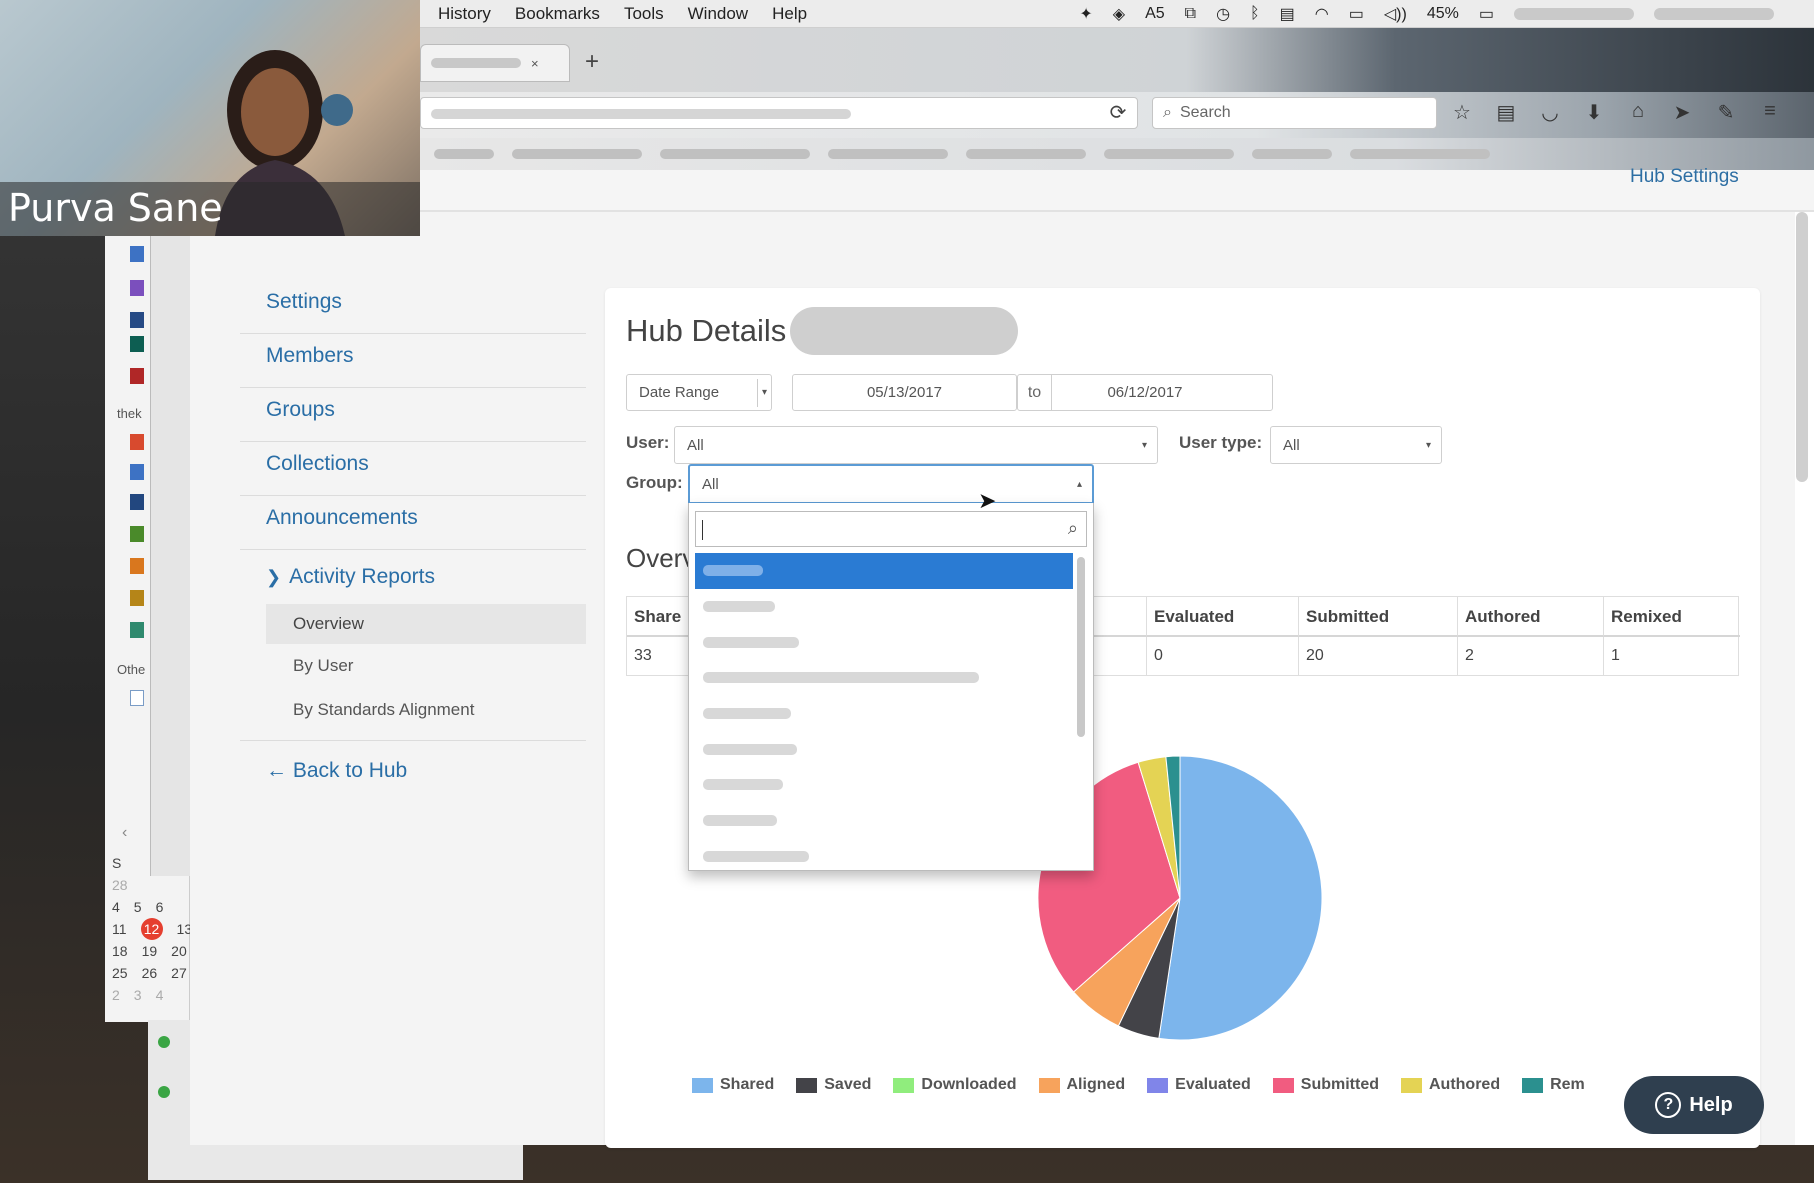 The width and height of the screenshot is (1814, 1183). I want to click on legend-item: Evaluated, so click(1199, 1085).